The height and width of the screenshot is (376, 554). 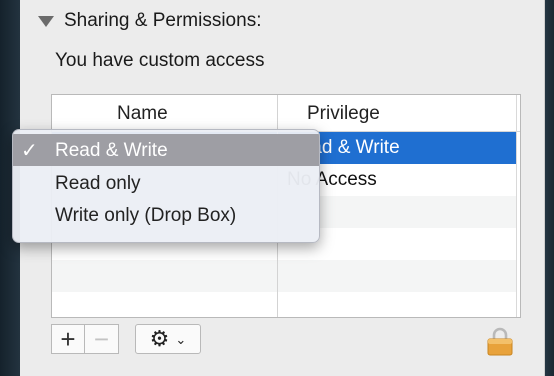 I want to click on menu-item-label: Write only (Drop Box), so click(x=146, y=215).